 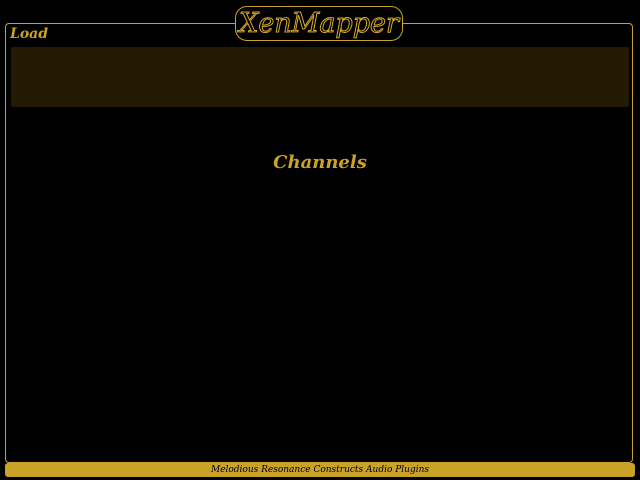 I want to click on app-title-badge: XenMapper, so click(x=319, y=23).